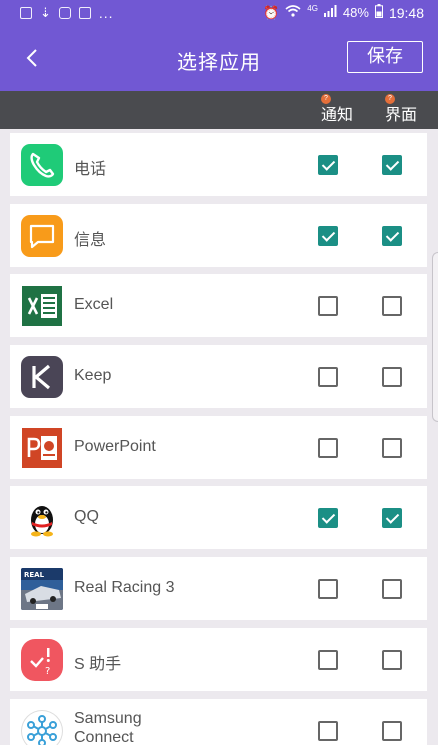 This screenshot has height=745, width=438. I want to click on list-item: QQ, so click(218, 518).